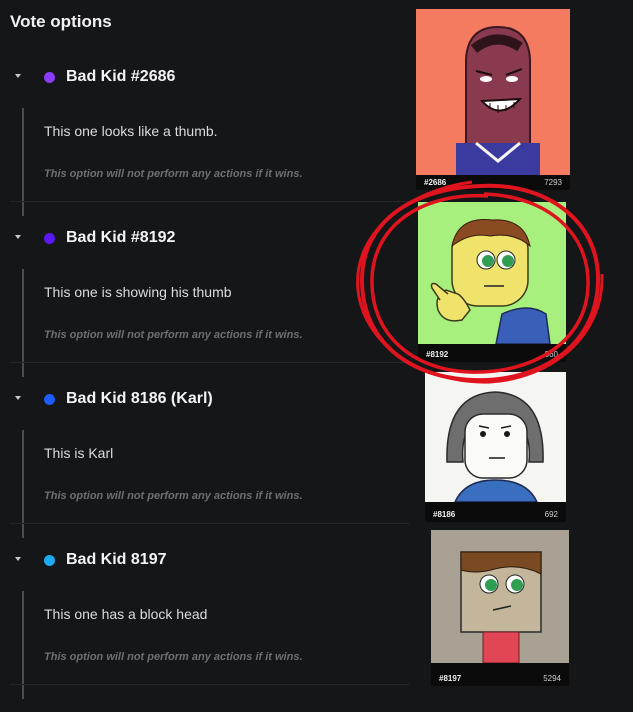 The height and width of the screenshot is (712, 633). I want to click on page-title: Vote options, so click(61, 21).